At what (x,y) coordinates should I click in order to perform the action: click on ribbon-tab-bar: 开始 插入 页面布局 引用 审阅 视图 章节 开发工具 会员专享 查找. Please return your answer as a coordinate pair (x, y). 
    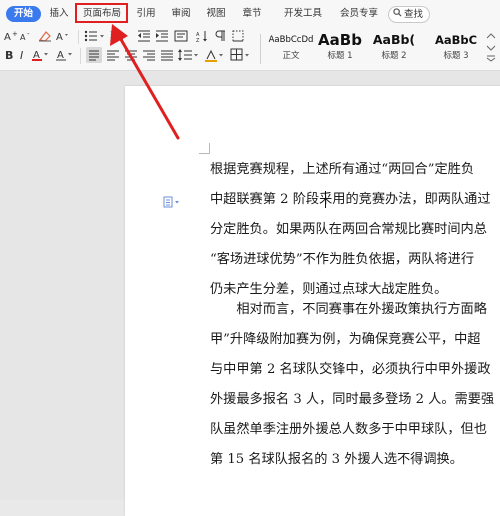
    Looking at the image, I should click on (250, 13).